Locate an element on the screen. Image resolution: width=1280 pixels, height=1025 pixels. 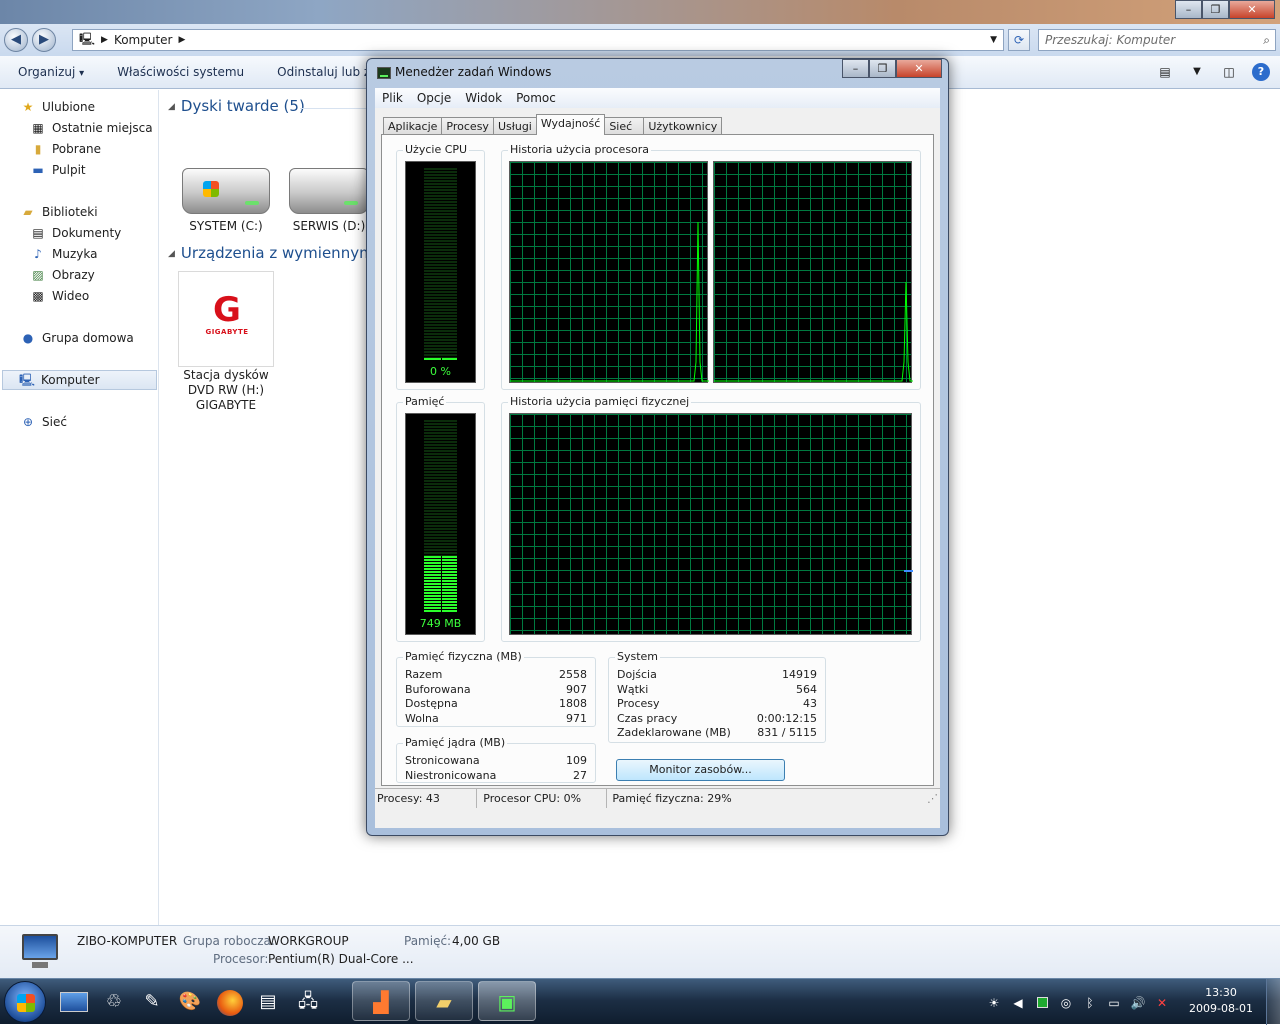
tray-sun-icon: ☀ is located at coordinates (994, 1003).